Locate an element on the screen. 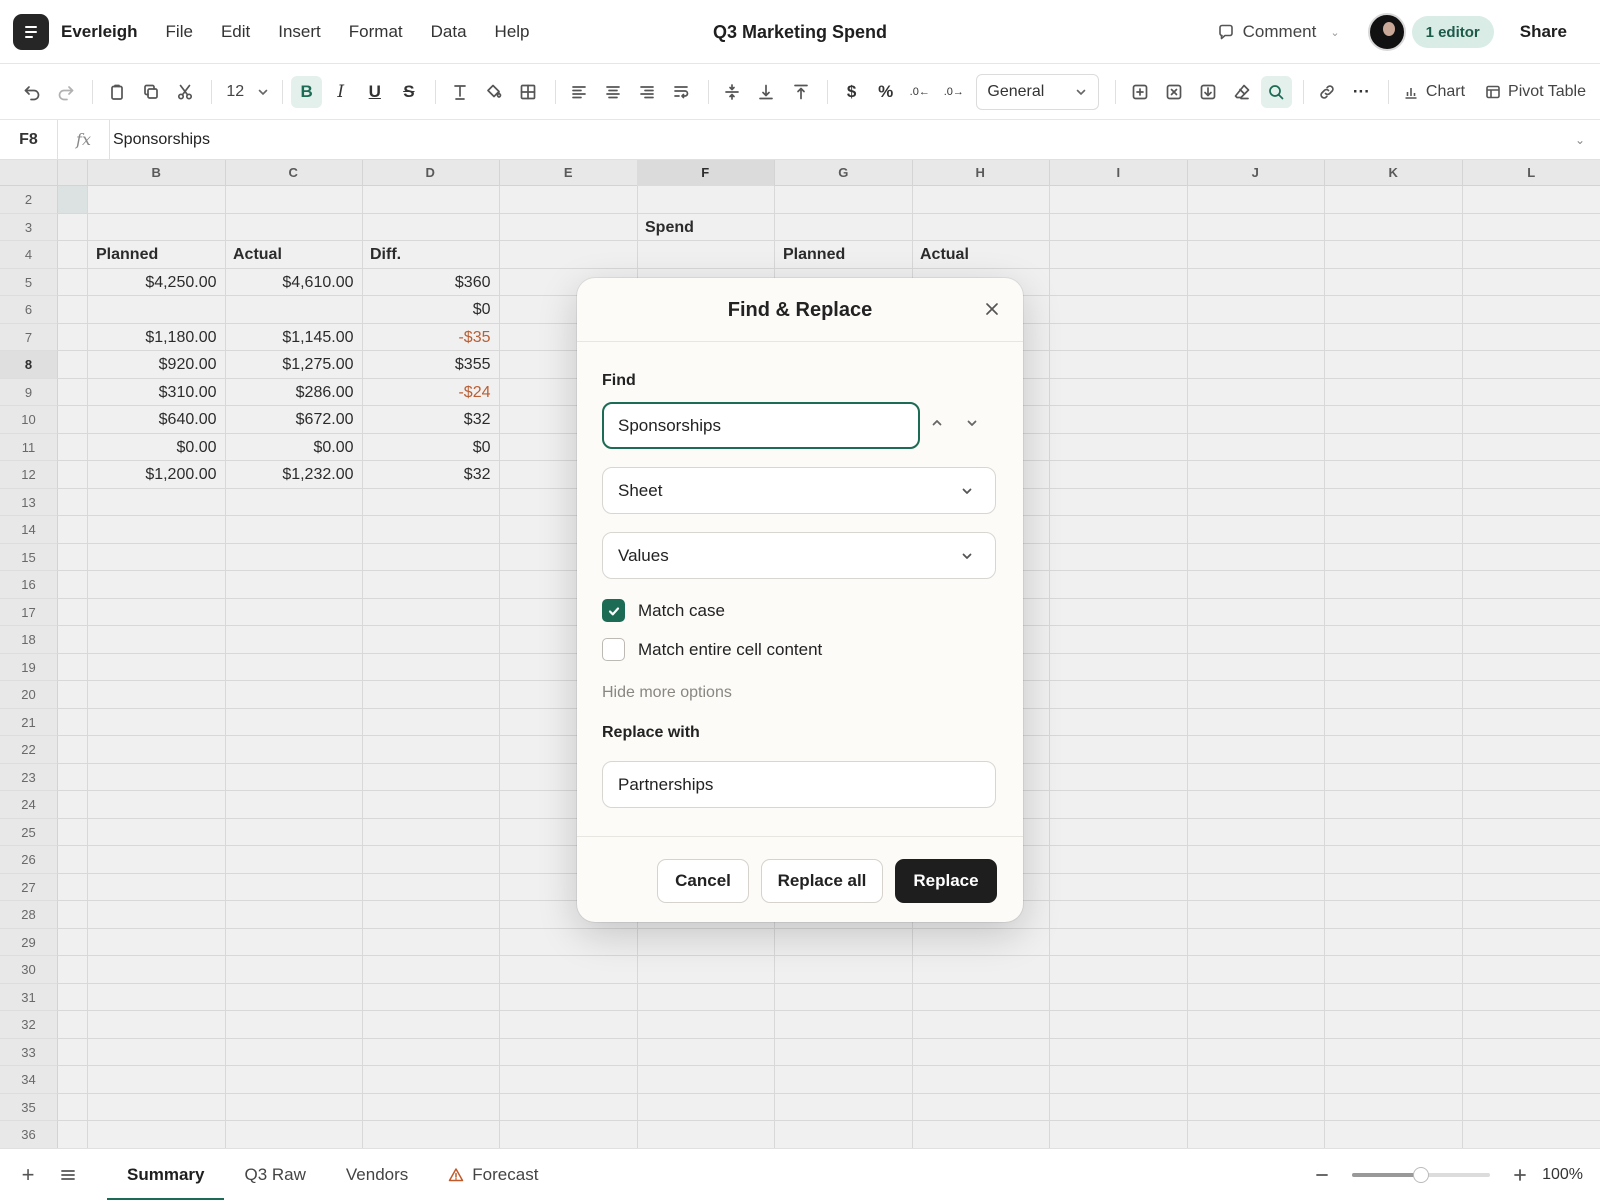 The width and height of the screenshot is (1600, 1200). sheet-tab-vendors: Vendors is located at coordinates (377, 1174).